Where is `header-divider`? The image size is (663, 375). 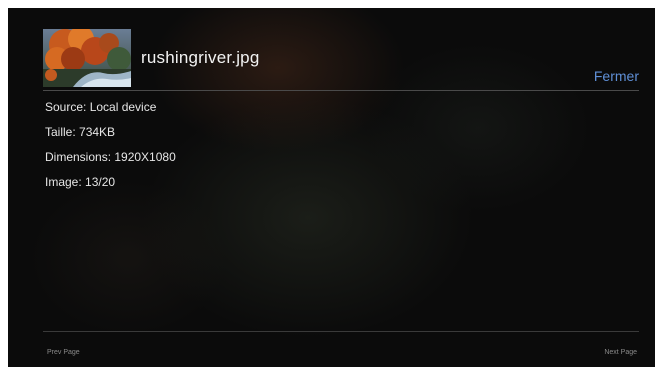
header-divider is located at coordinates (341, 90).